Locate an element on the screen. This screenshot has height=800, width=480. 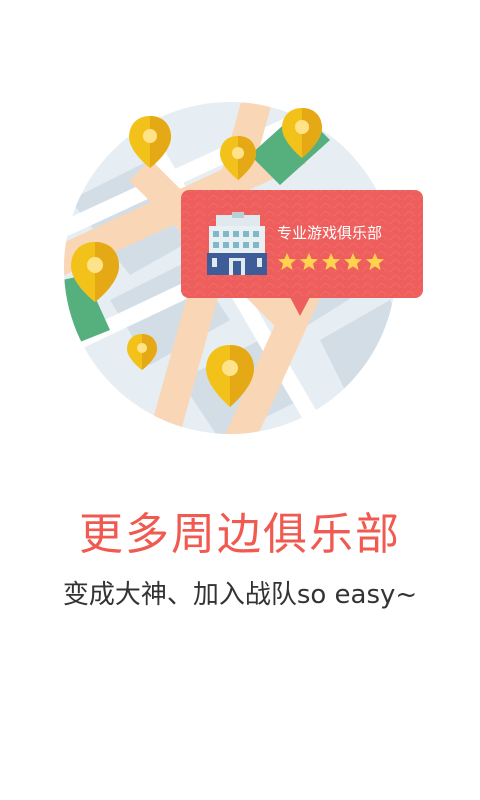
club-info-card: 专业游戏俱乐部 is located at coordinates (302, 253).